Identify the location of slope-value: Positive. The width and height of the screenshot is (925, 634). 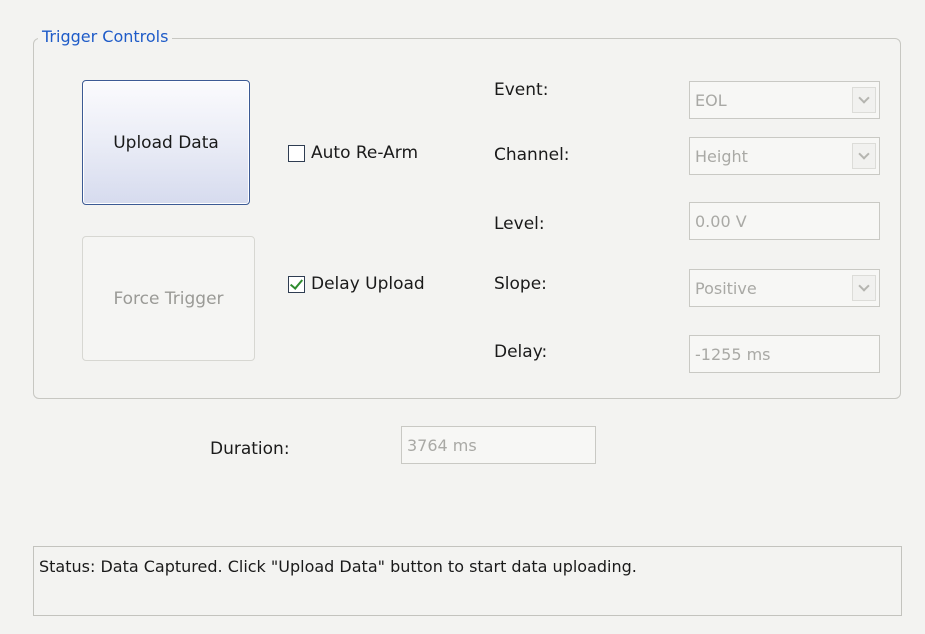
(726, 288).